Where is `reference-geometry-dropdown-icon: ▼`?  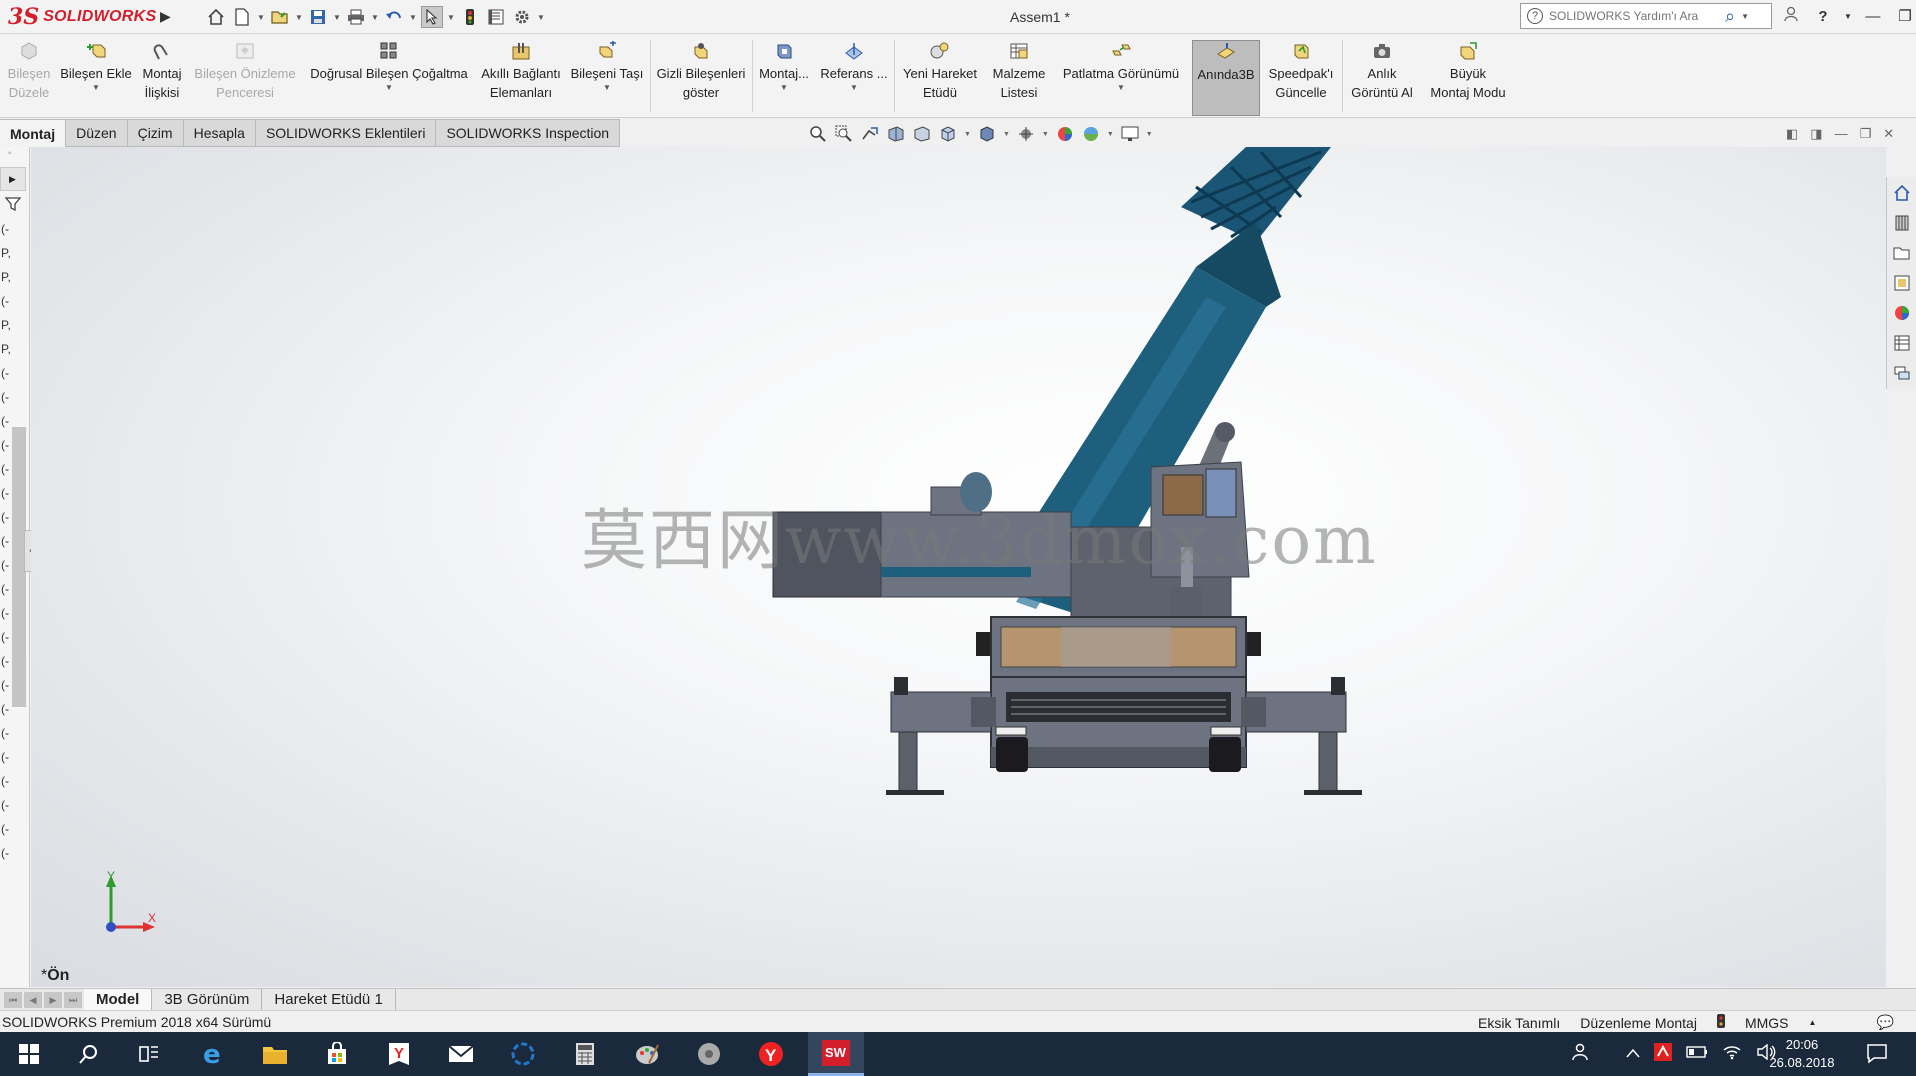 reference-geometry-dropdown-icon: ▼ is located at coordinates (854, 88).